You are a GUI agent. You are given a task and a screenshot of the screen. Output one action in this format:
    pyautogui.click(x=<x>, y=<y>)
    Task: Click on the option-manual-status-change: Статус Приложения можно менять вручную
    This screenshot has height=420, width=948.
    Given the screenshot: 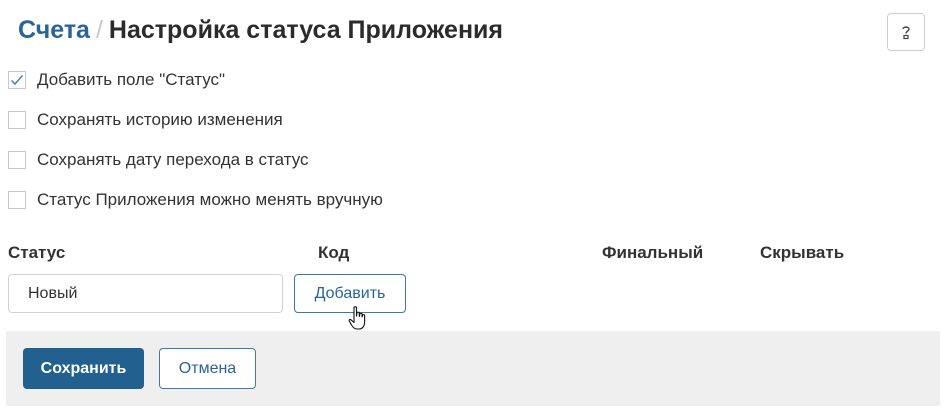 What is the action you would take?
    pyautogui.click(x=195, y=200)
    